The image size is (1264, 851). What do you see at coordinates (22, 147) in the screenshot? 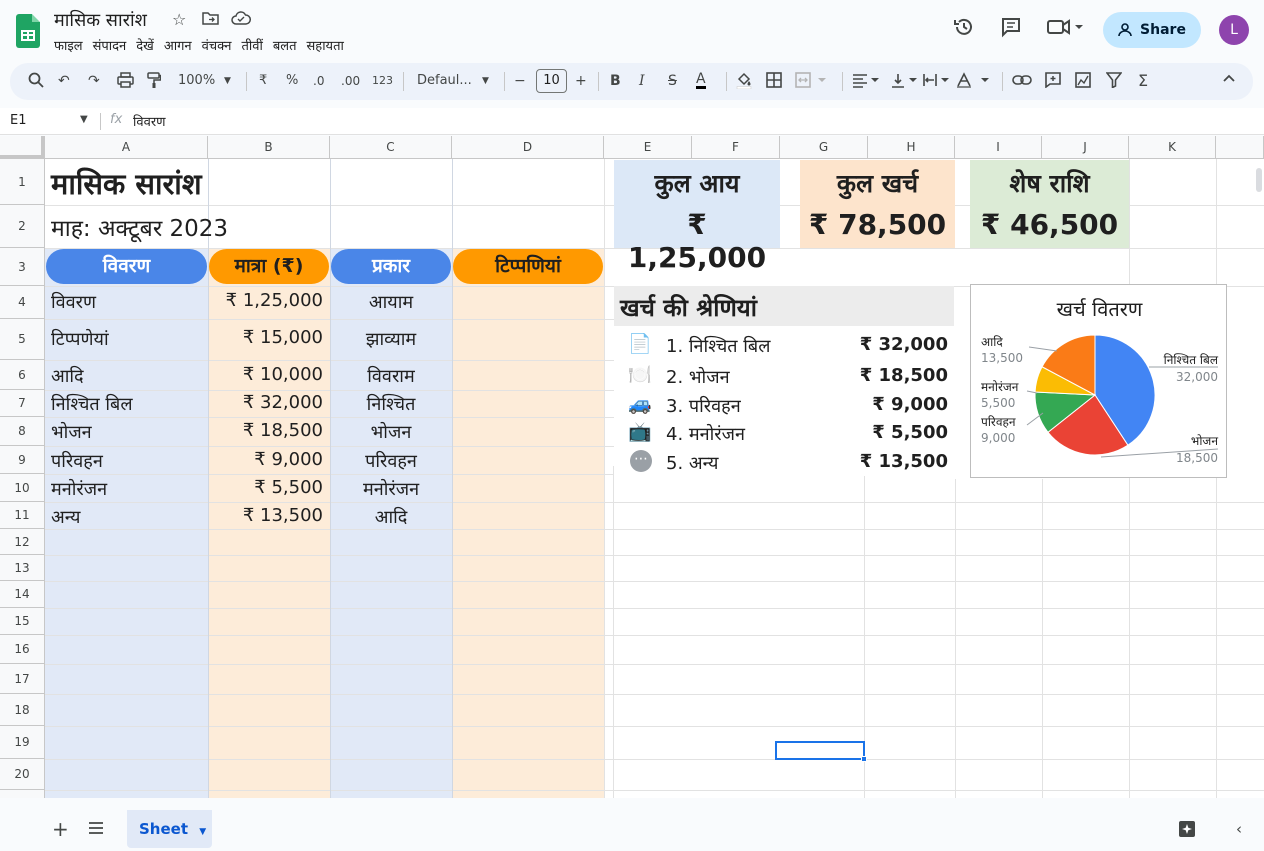
I see `select-all-corner` at bounding box center [22, 147].